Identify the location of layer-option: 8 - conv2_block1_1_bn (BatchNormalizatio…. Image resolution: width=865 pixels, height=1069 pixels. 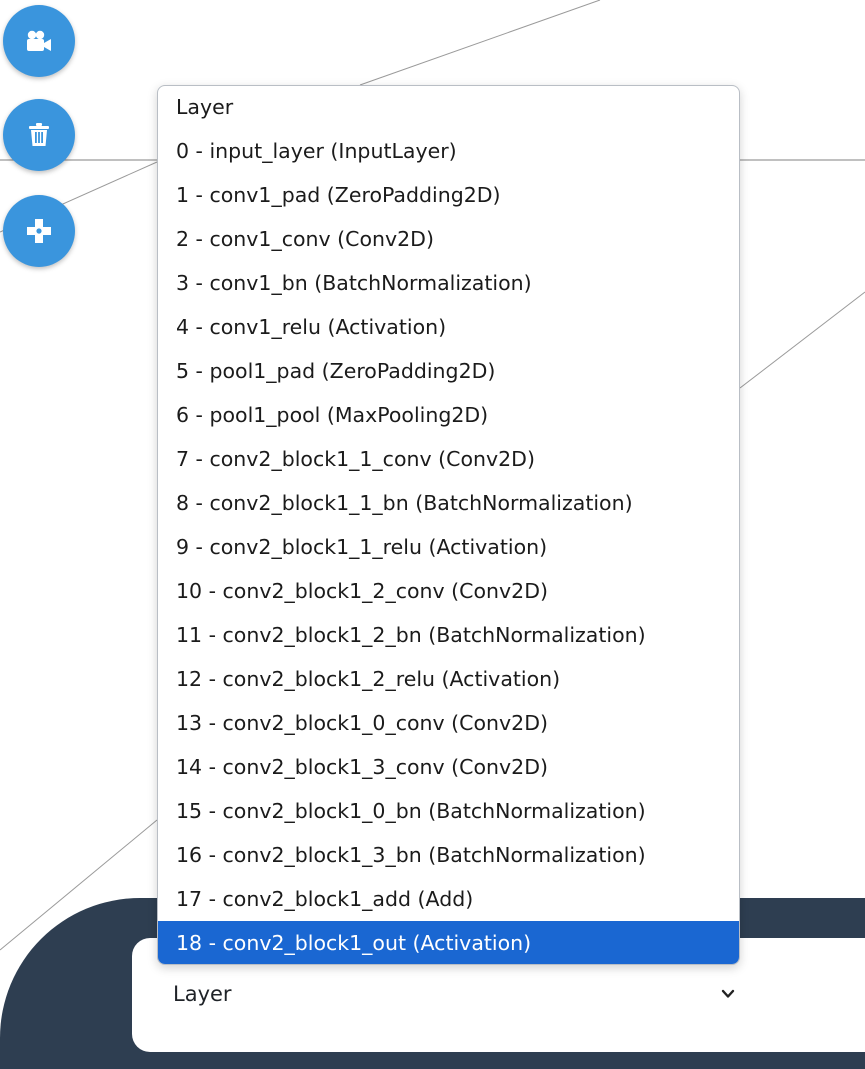
(448, 503).